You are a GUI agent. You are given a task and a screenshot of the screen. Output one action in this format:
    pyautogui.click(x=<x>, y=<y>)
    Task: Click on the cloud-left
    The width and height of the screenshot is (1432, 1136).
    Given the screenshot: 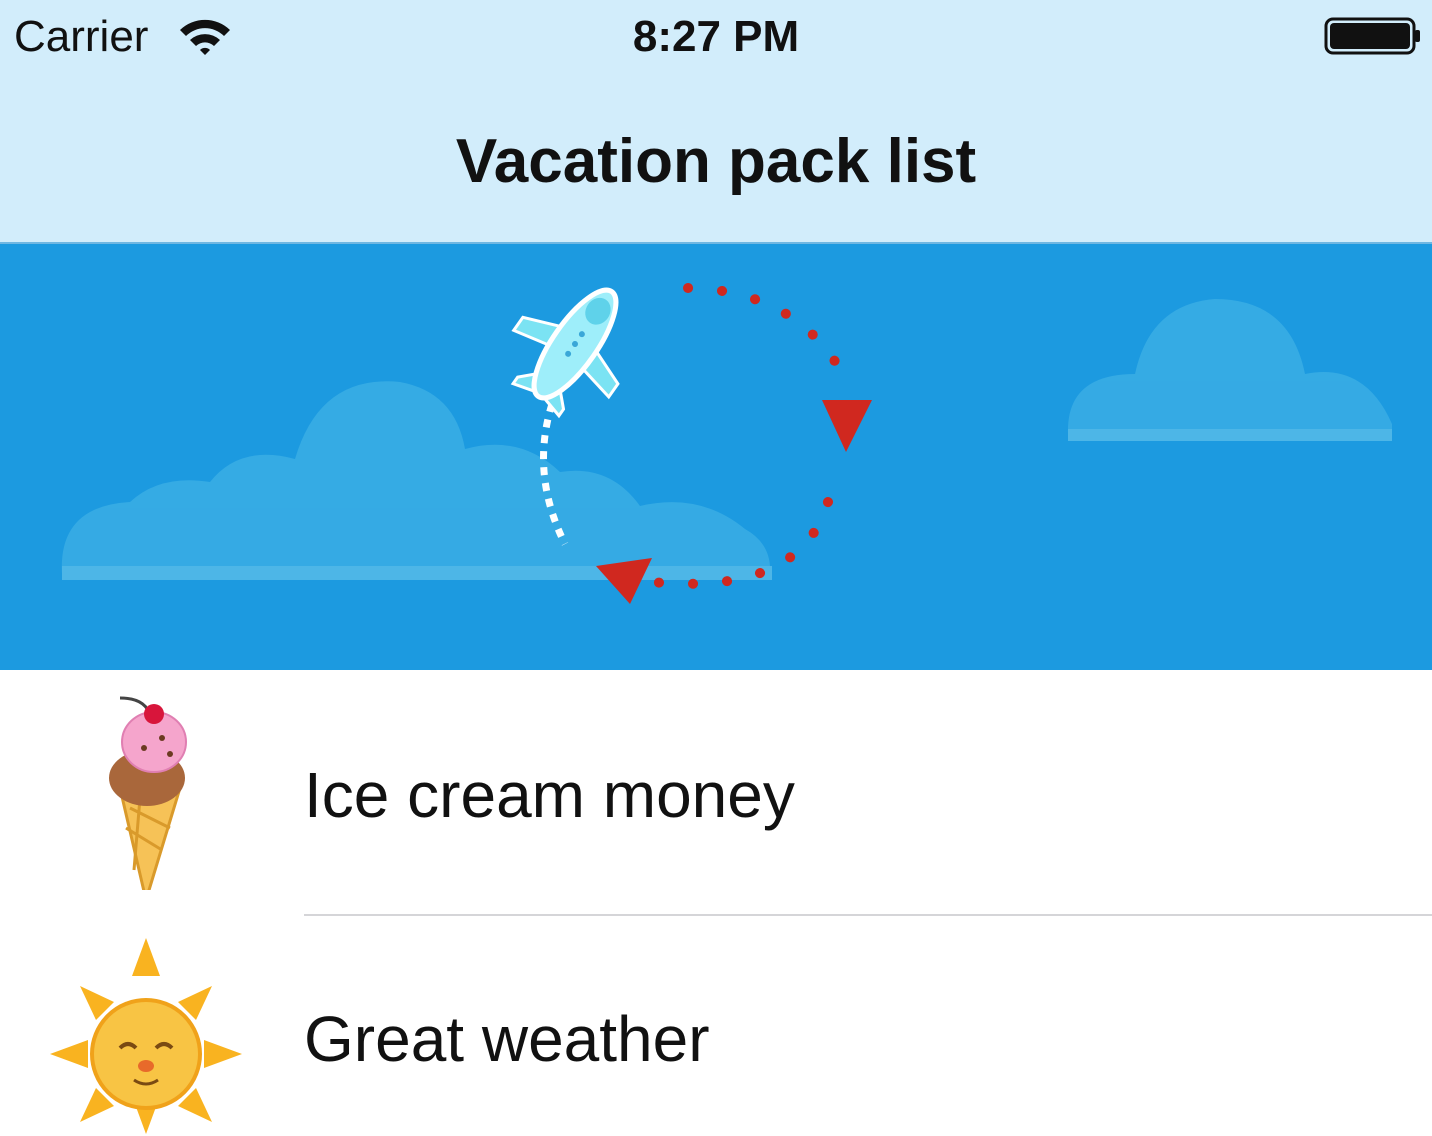 What is the action you would take?
    pyautogui.click(x=416, y=480)
    